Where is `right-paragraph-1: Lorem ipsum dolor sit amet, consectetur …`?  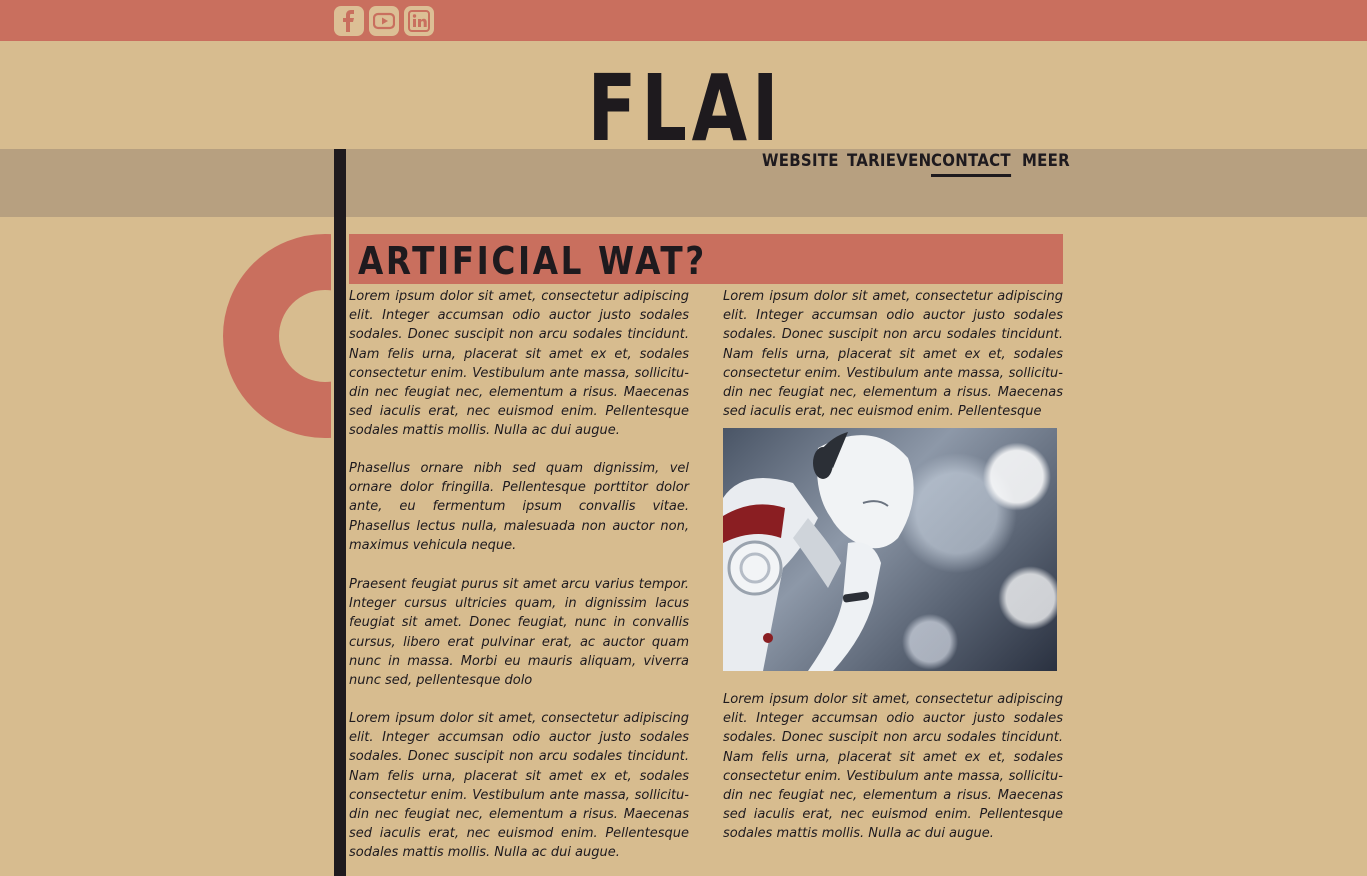 right-paragraph-1: Lorem ipsum dolor sit amet, consectetur … is located at coordinates (893, 354).